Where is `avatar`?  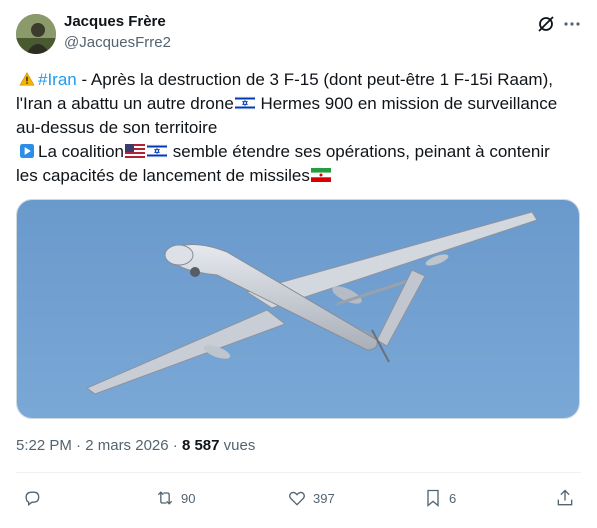 avatar is located at coordinates (36, 34).